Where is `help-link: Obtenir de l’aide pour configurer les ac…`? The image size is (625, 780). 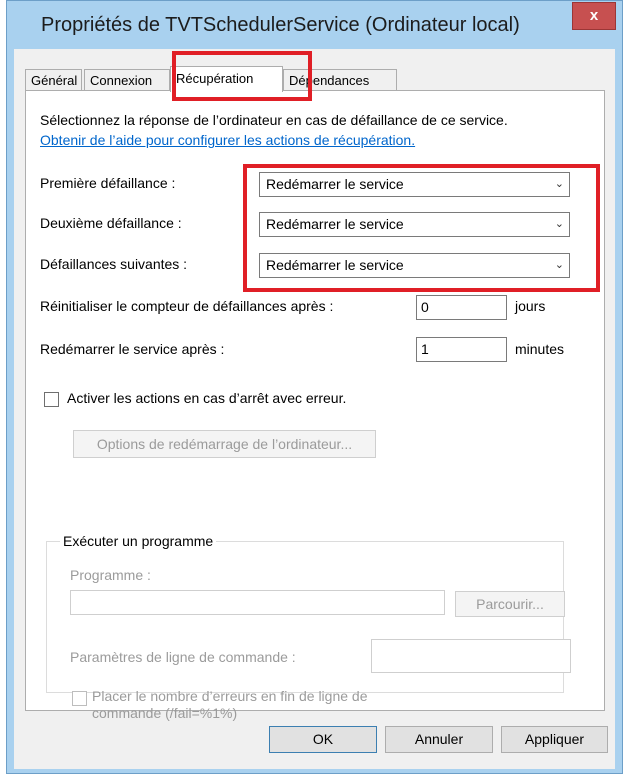 help-link: Obtenir de l’aide pour configurer les ac… is located at coordinates (227, 140).